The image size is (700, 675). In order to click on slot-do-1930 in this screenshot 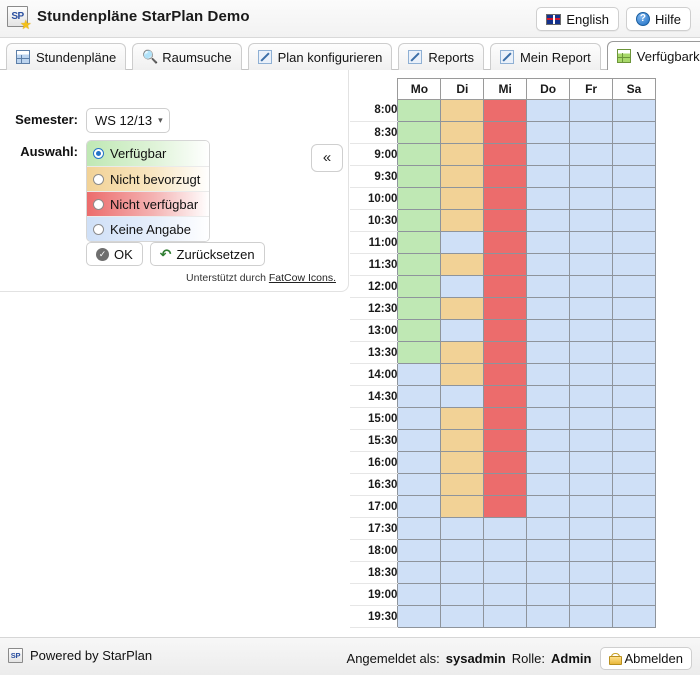, I will do `click(548, 616)`.